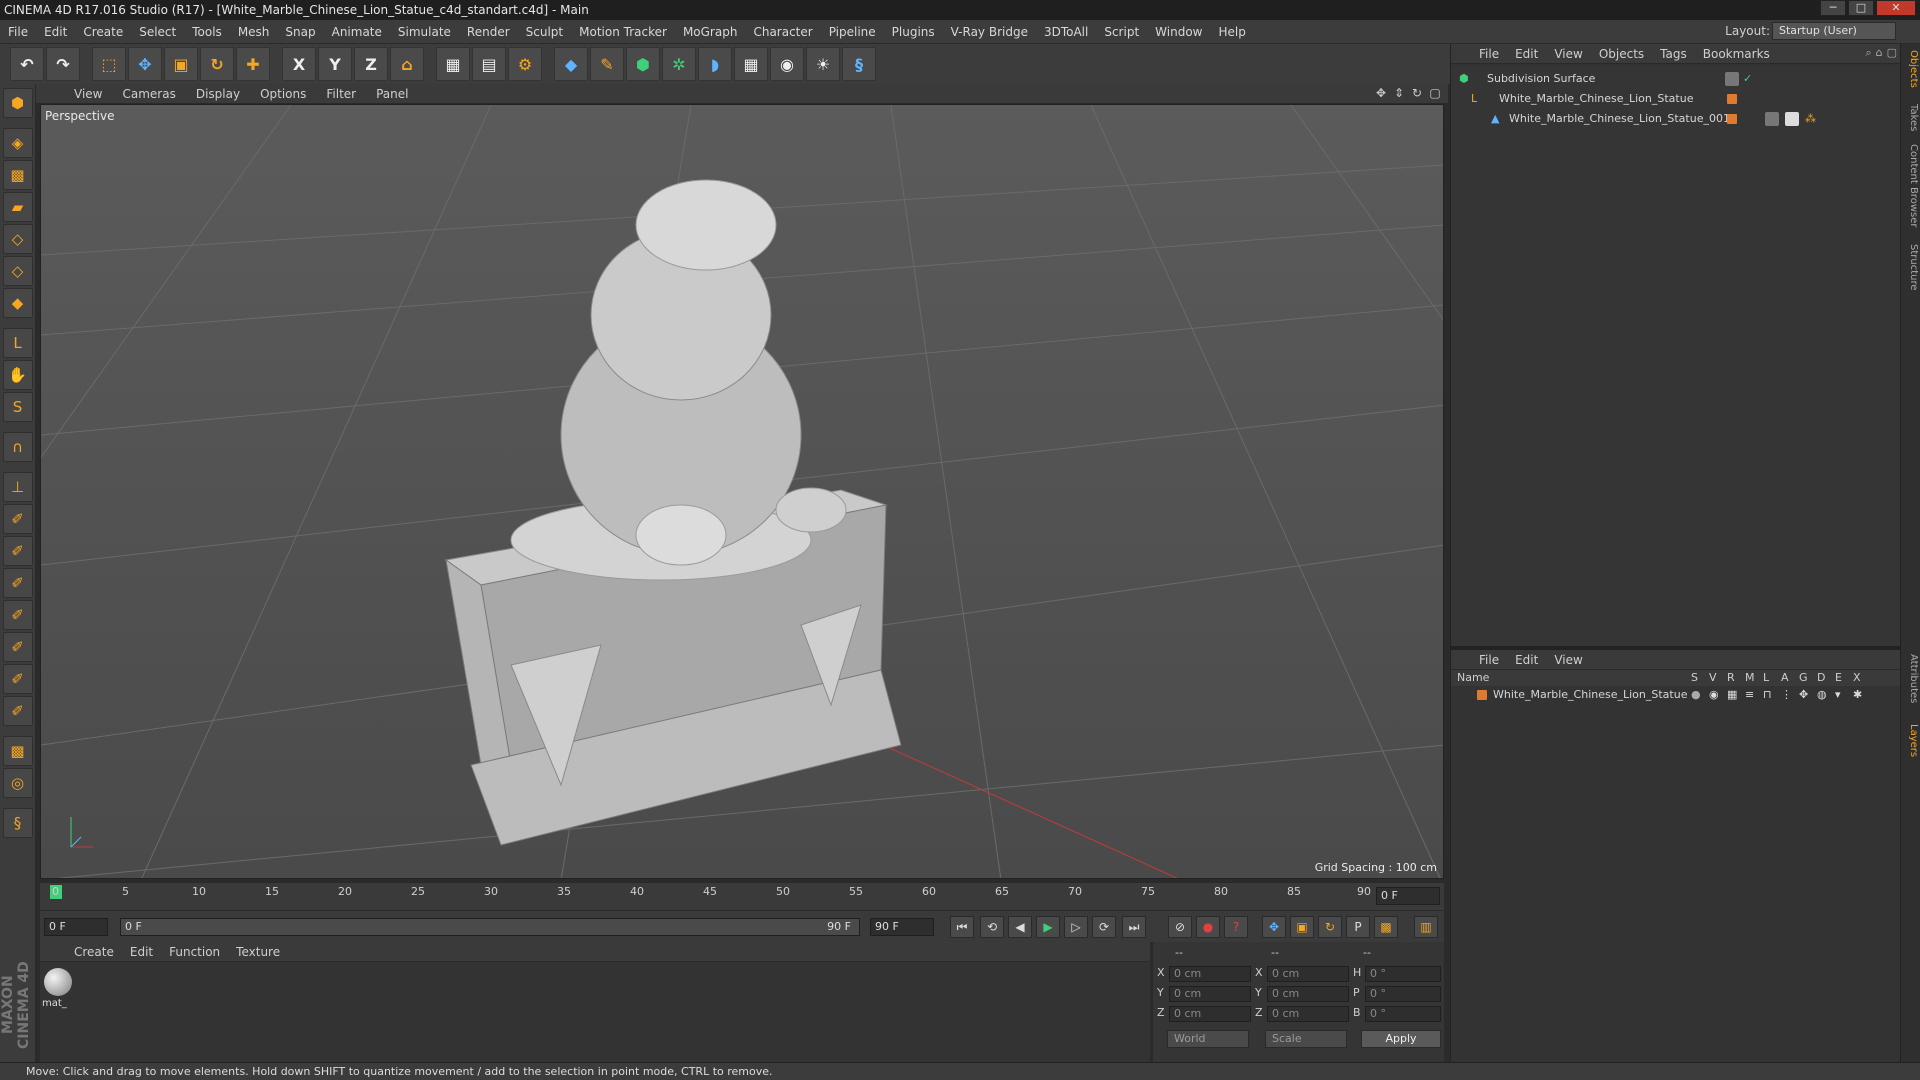  What do you see at coordinates (148, 94) in the screenshot?
I see `viewport-menu-cameras: Cameras` at bounding box center [148, 94].